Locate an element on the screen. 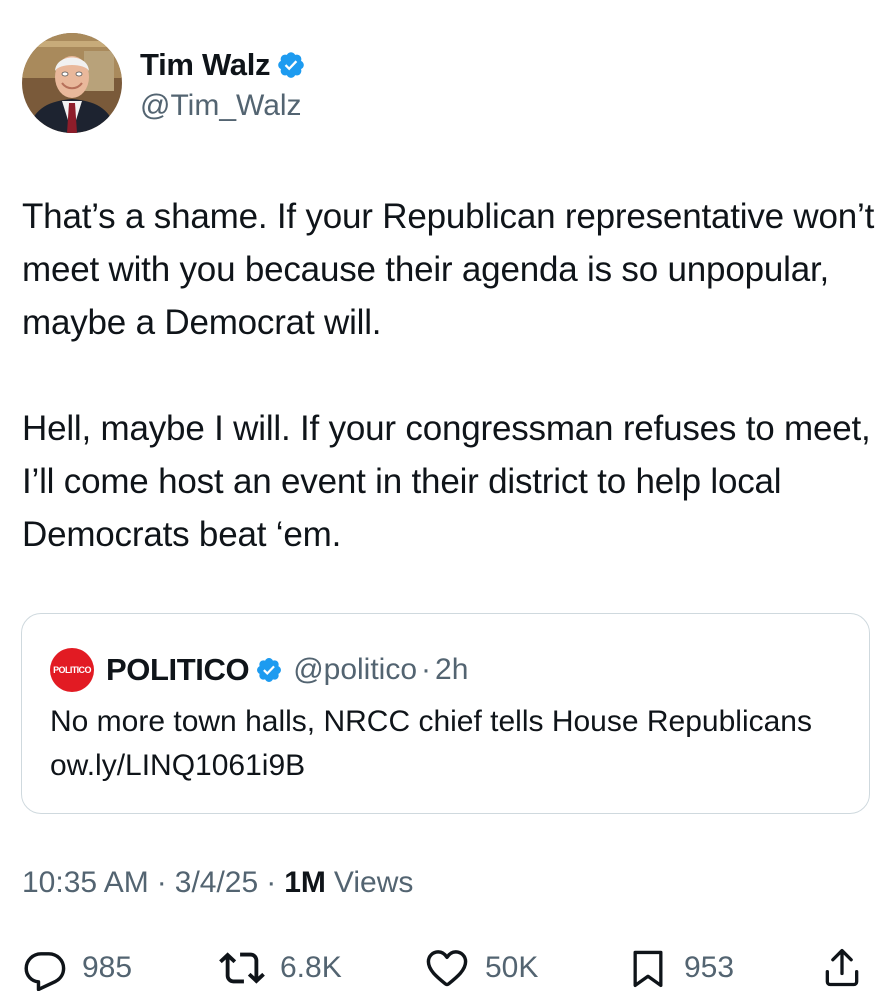  repost-button: 6.8K is located at coordinates (280, 968).